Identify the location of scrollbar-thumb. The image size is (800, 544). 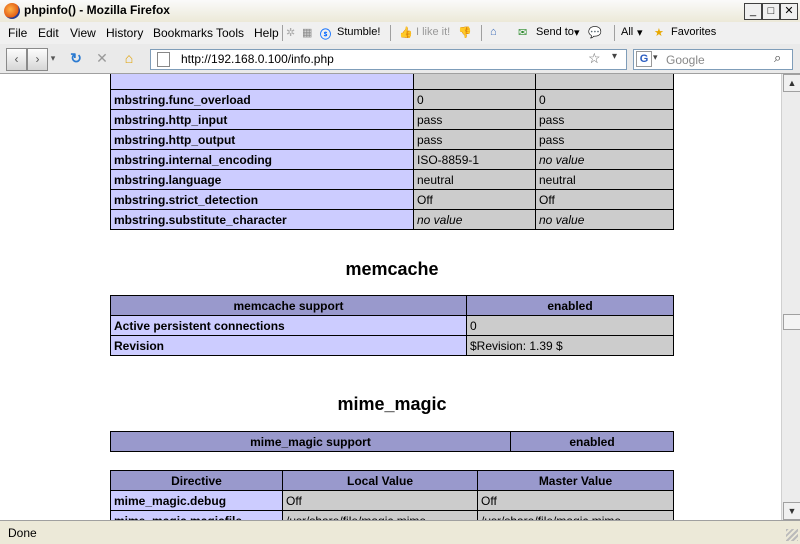
(791, 322).